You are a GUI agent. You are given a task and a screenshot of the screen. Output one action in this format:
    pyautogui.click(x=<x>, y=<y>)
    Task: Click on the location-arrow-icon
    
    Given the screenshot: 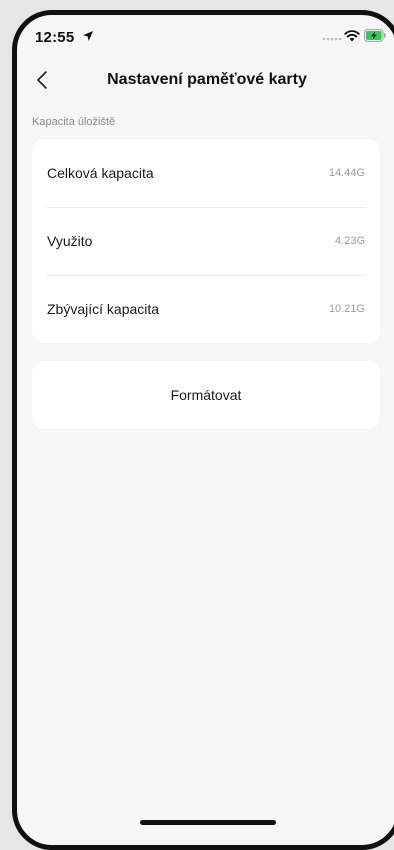 What is the action you would take?
    pyautogui.click(x=88, y=36)
    